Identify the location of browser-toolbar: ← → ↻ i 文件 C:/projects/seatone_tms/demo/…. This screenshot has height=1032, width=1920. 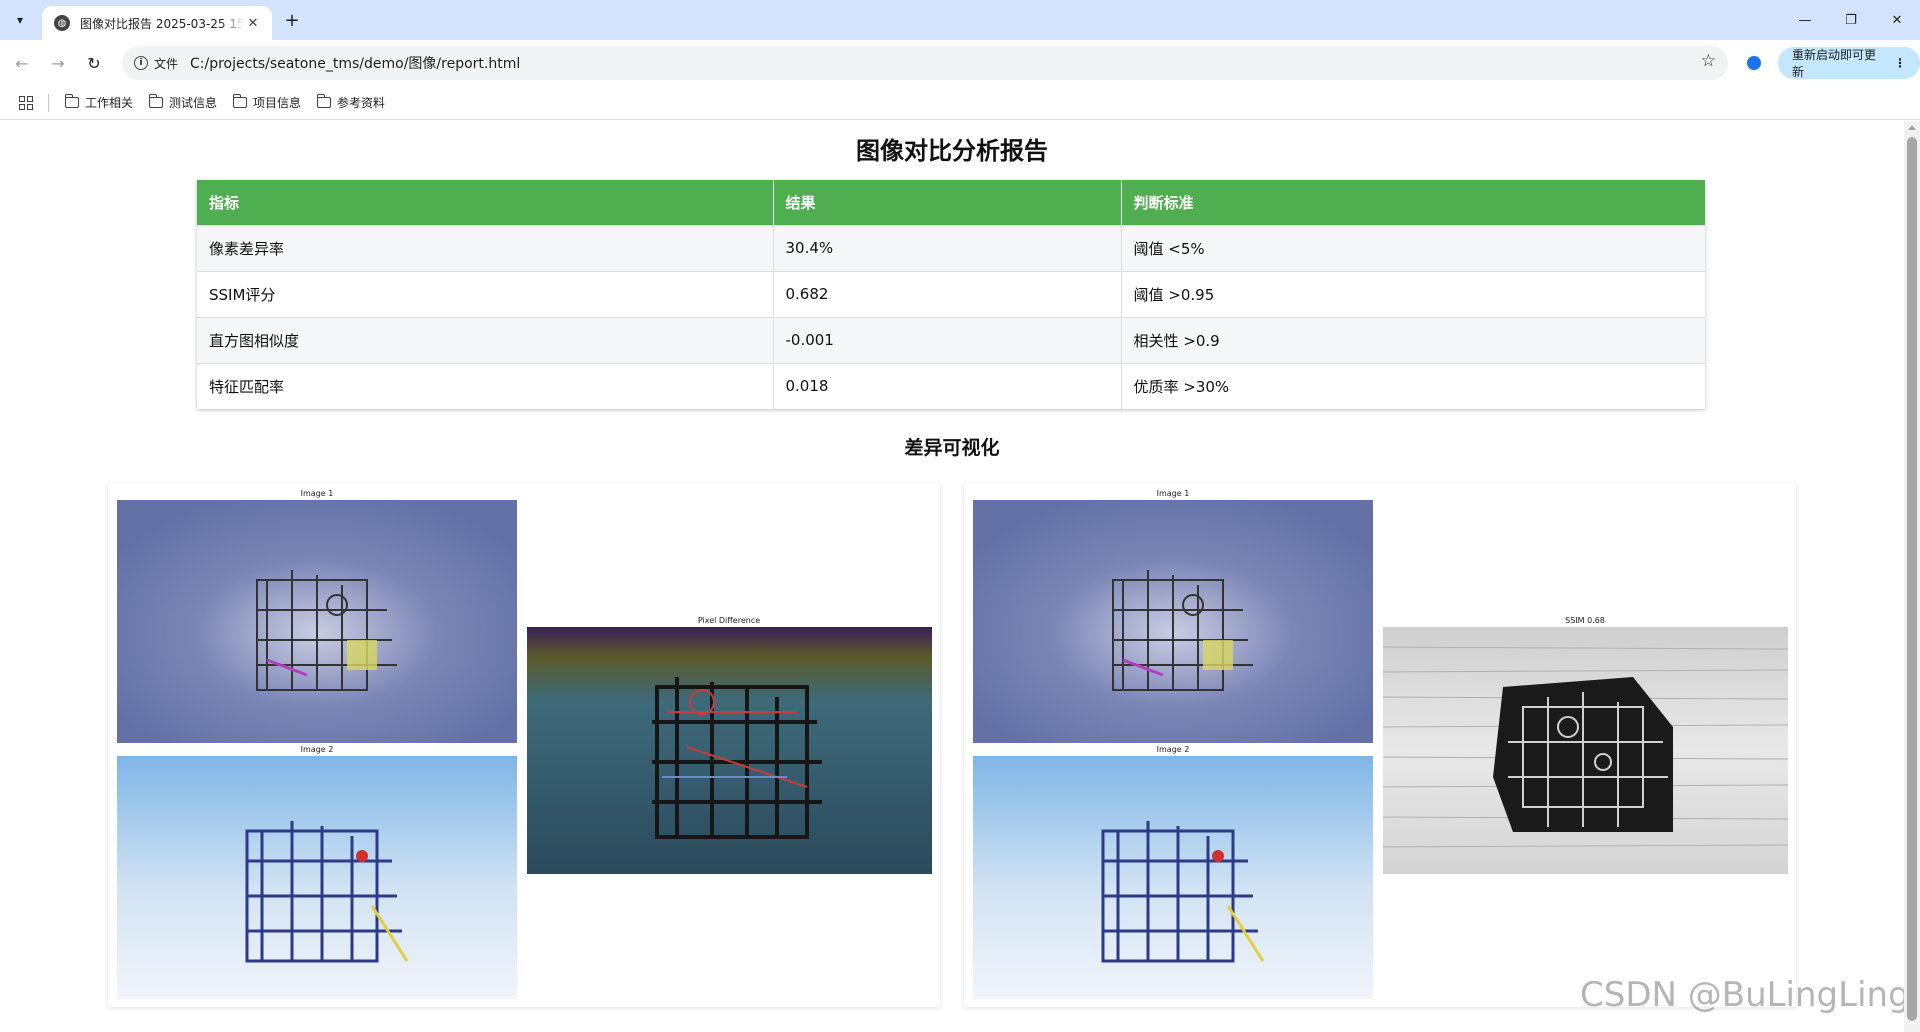
(960, 63).